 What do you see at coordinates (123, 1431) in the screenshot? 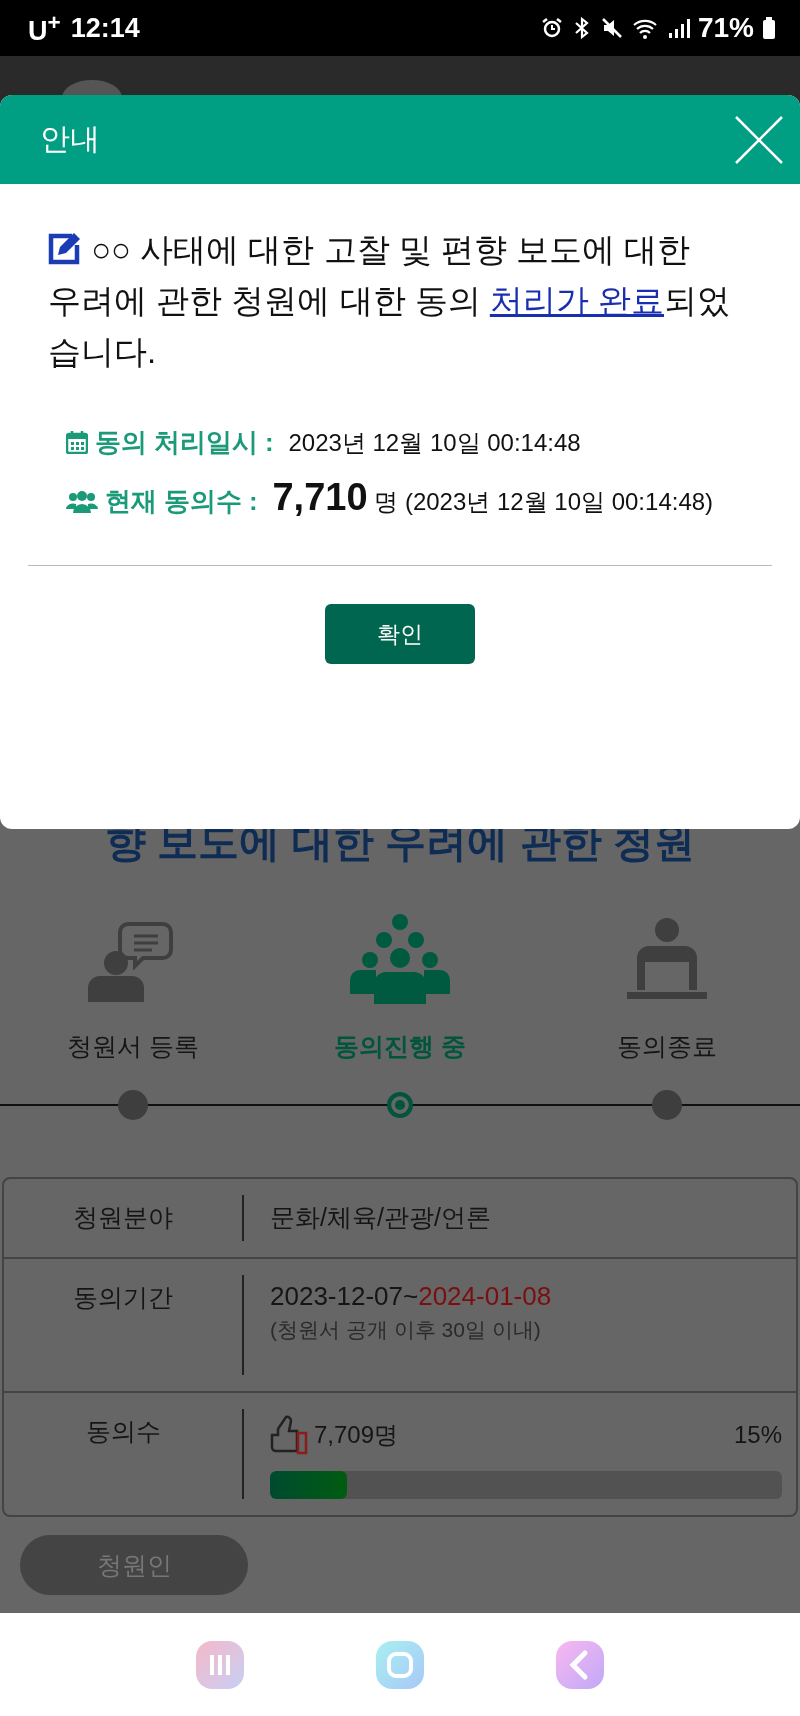
I see `table-label: 동의수` at bounding box center [123, 1431].